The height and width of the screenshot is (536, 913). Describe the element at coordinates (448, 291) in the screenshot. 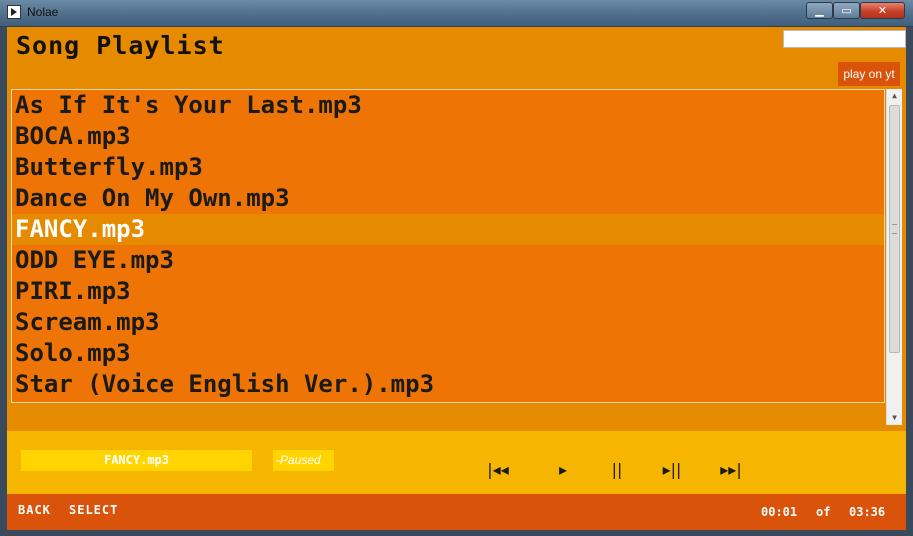

I see `playlist-item: PIRI.mp3` at that location.